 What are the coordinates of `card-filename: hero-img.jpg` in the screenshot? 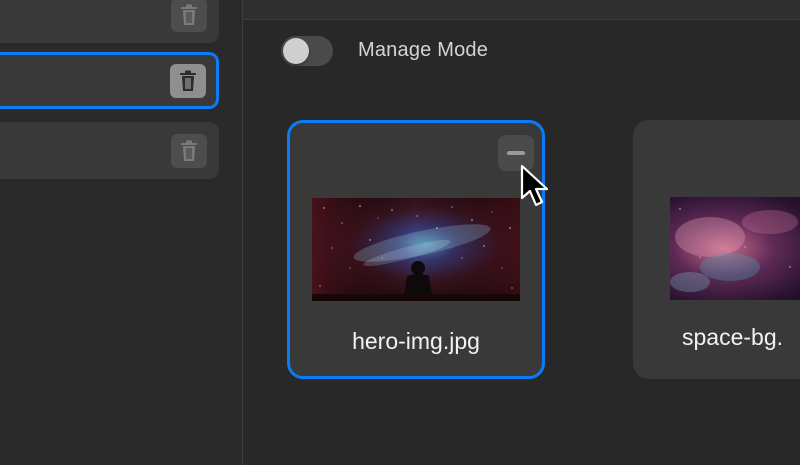 It's located at (416, 341).